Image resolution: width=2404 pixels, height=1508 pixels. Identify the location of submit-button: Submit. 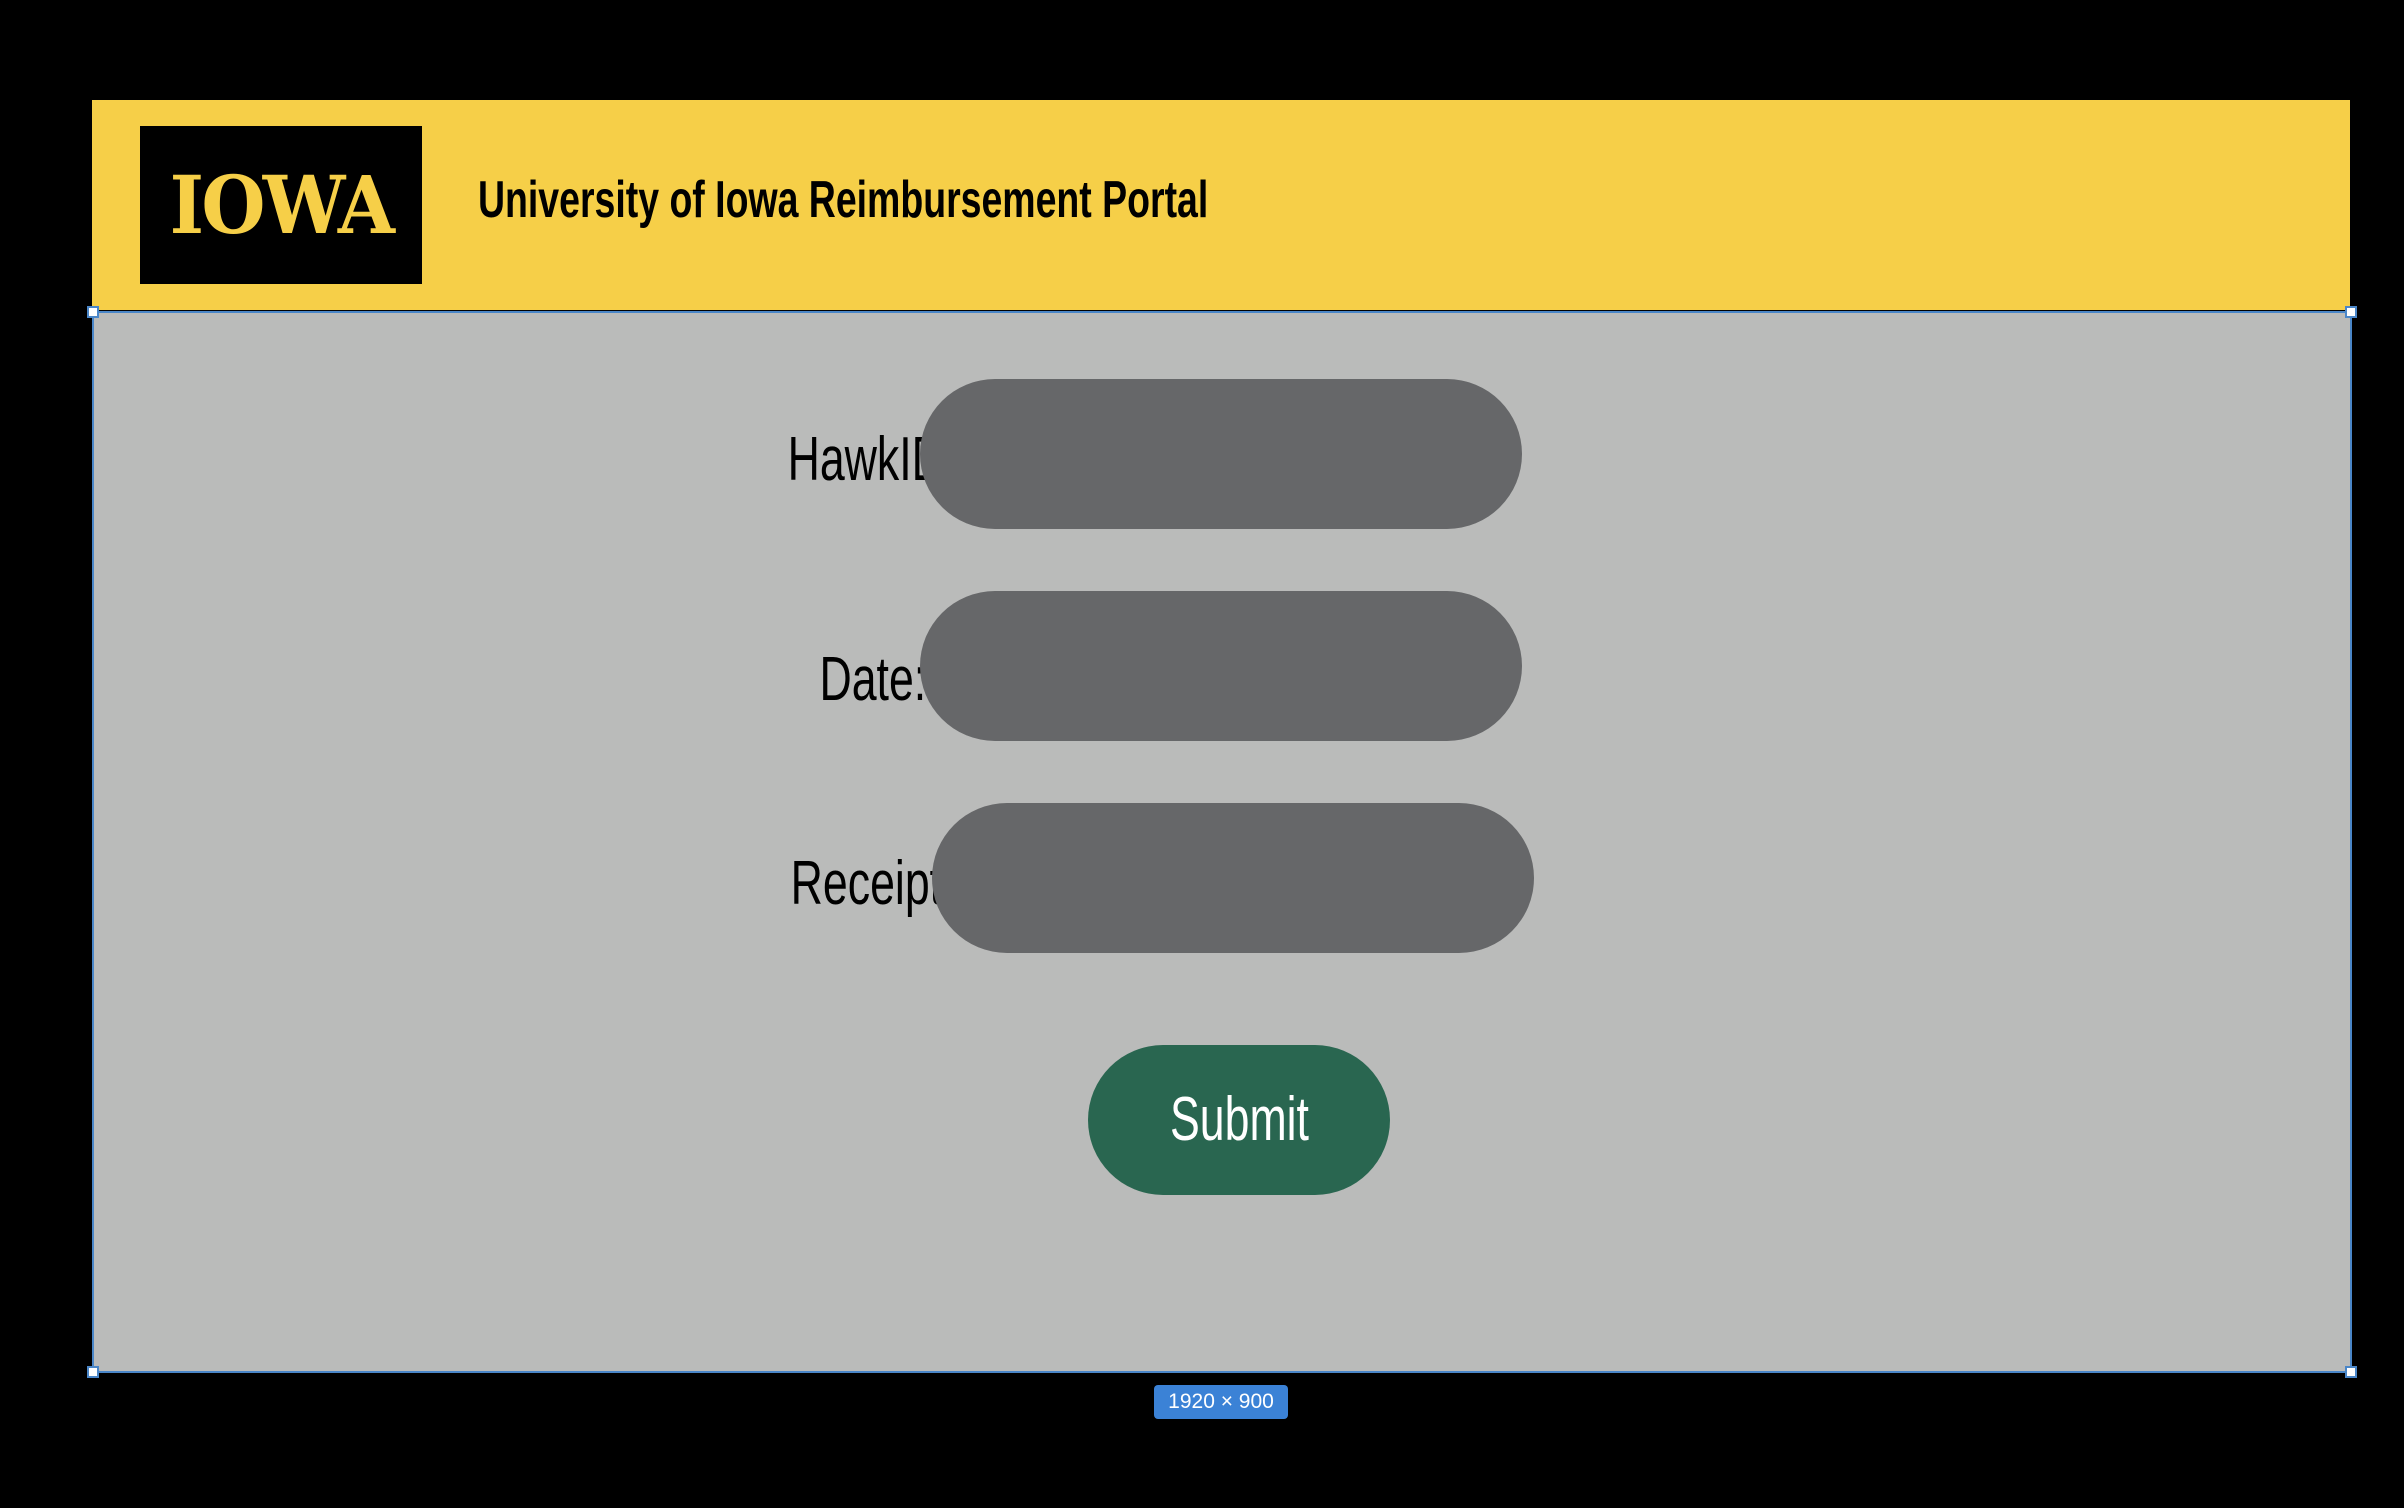
(1239, 1120).